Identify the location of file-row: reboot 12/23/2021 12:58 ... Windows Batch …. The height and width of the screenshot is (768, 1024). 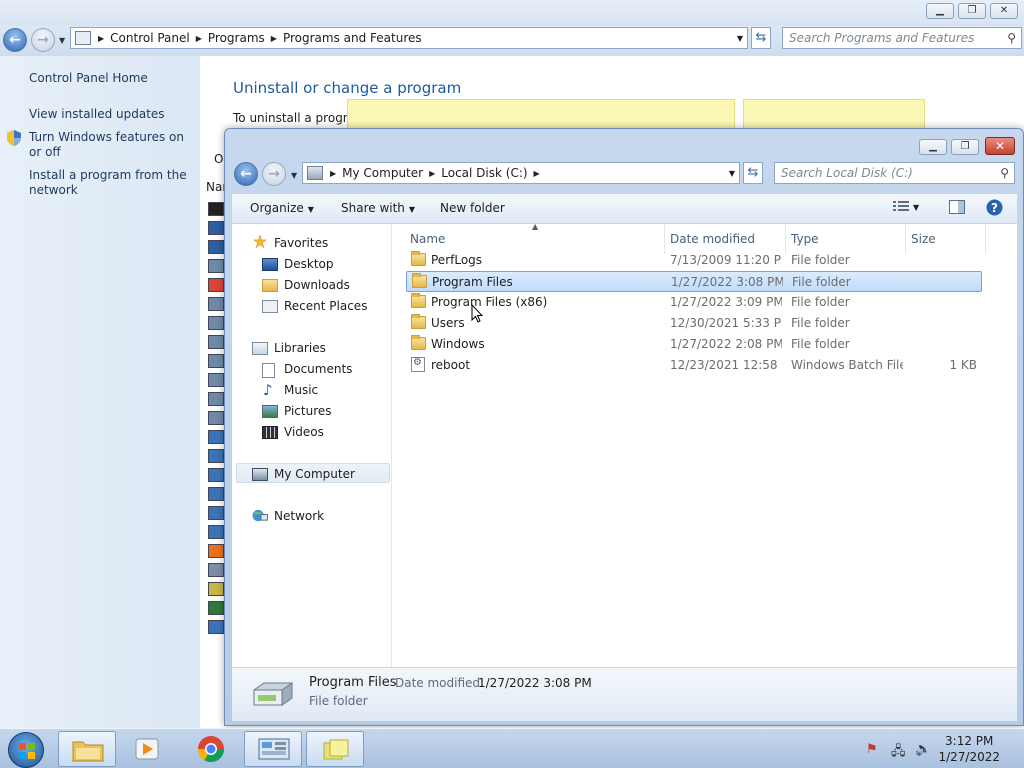
(694, 365).